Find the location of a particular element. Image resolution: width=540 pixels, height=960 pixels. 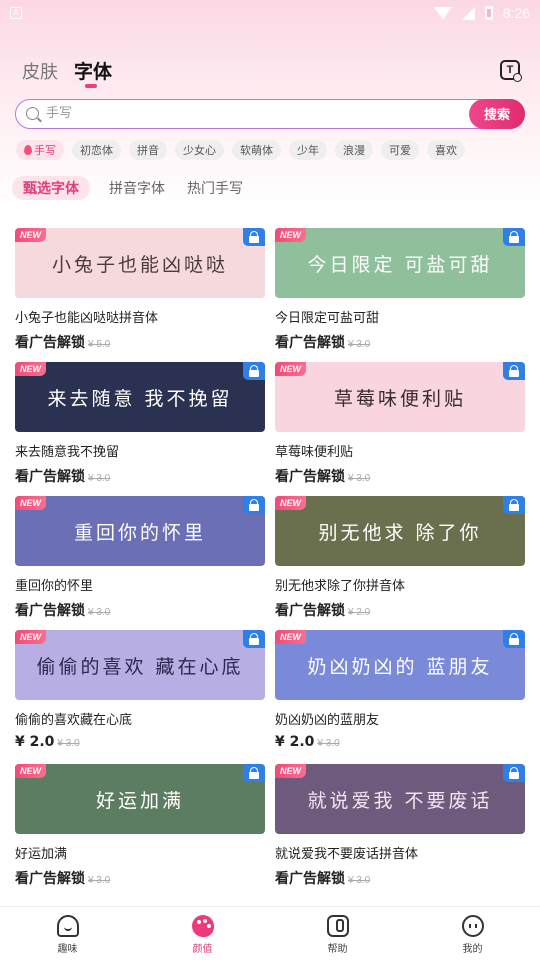

font-card-title: 就说爱我不要废话拼音体 is located at coordinates (347, 854).